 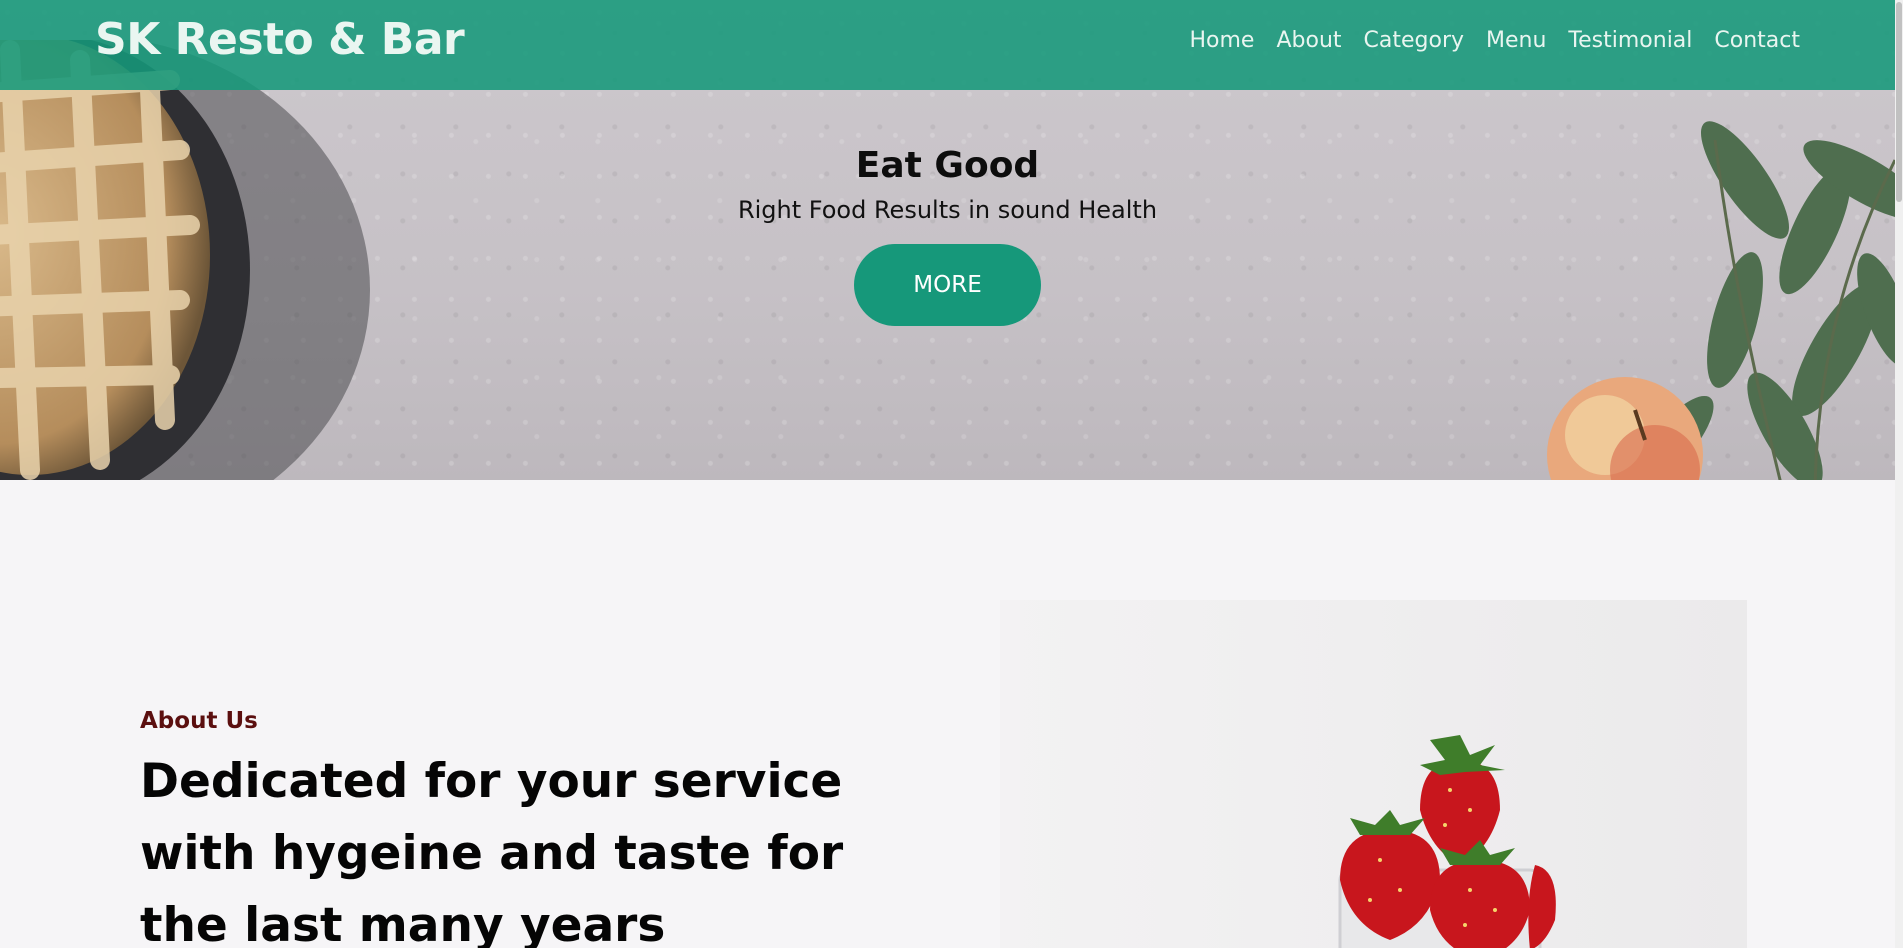 What do you see at coordinates (947, 165) in the screenshot?
I see `hero-title: Eat Good` at bounding box center [947, 165].